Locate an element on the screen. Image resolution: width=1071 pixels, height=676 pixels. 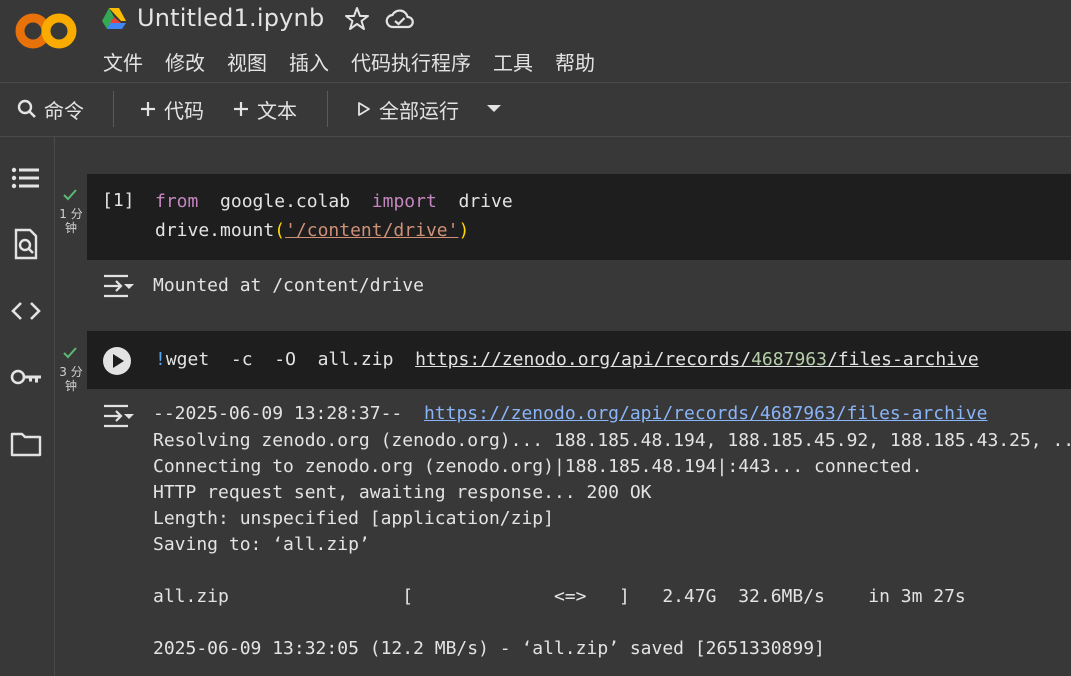
execution-duration: 1 分 钟 is located at coordinates (71, 221).